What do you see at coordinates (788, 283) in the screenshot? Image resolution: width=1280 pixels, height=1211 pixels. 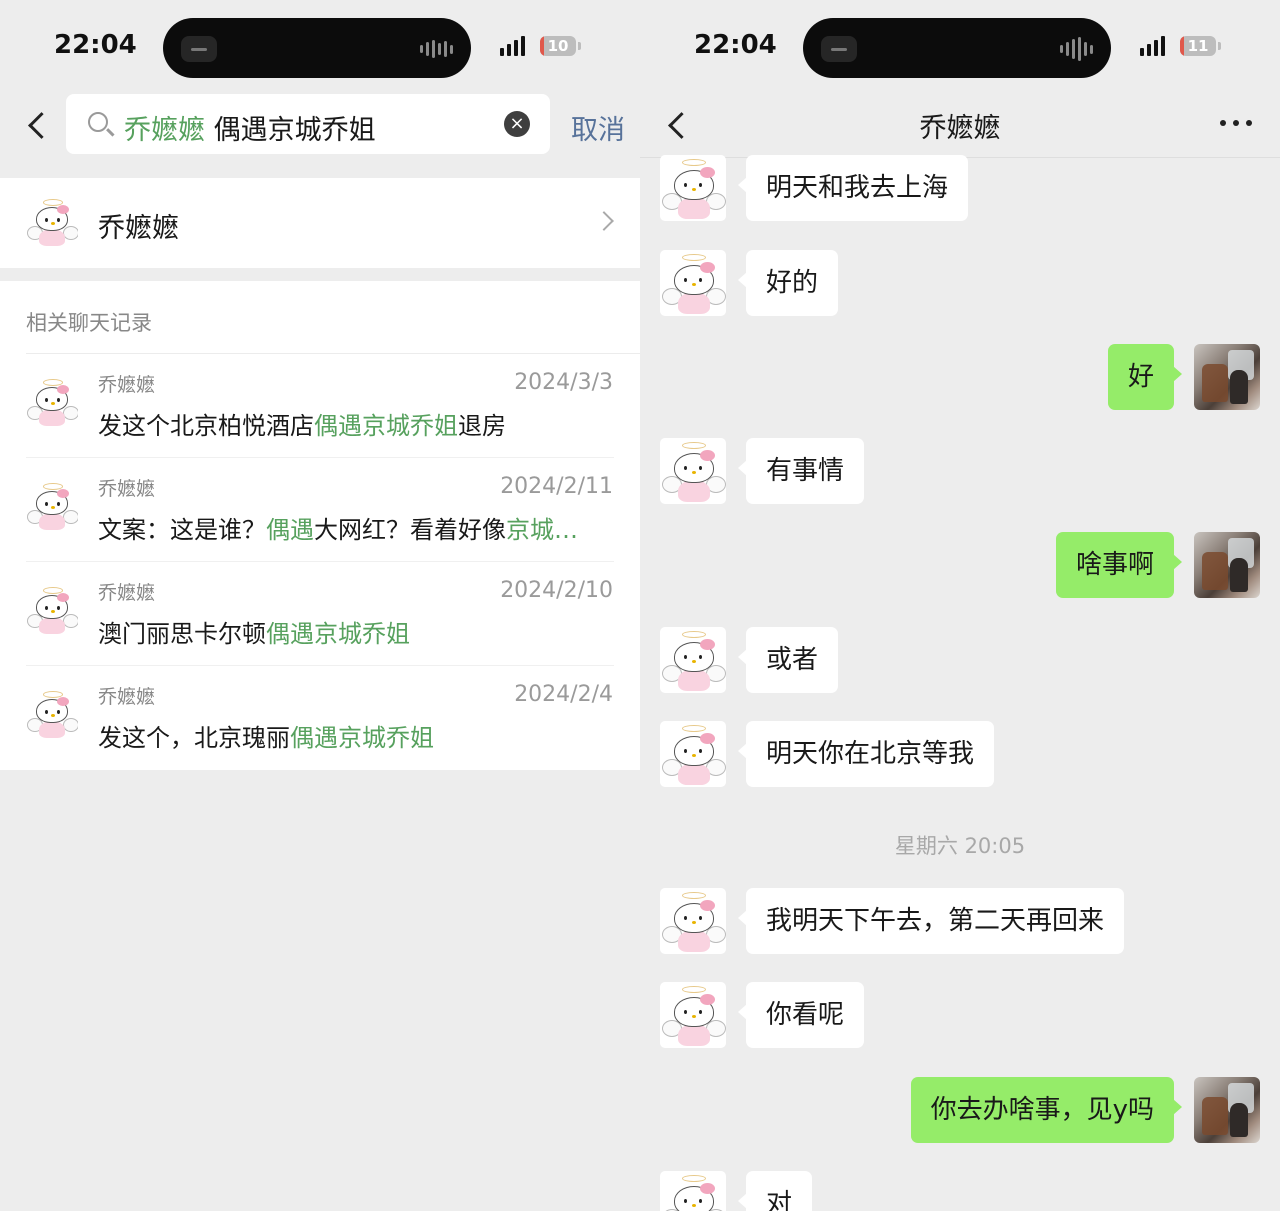 I see `received-bubble: 好的` at bounding box center [788, 283].